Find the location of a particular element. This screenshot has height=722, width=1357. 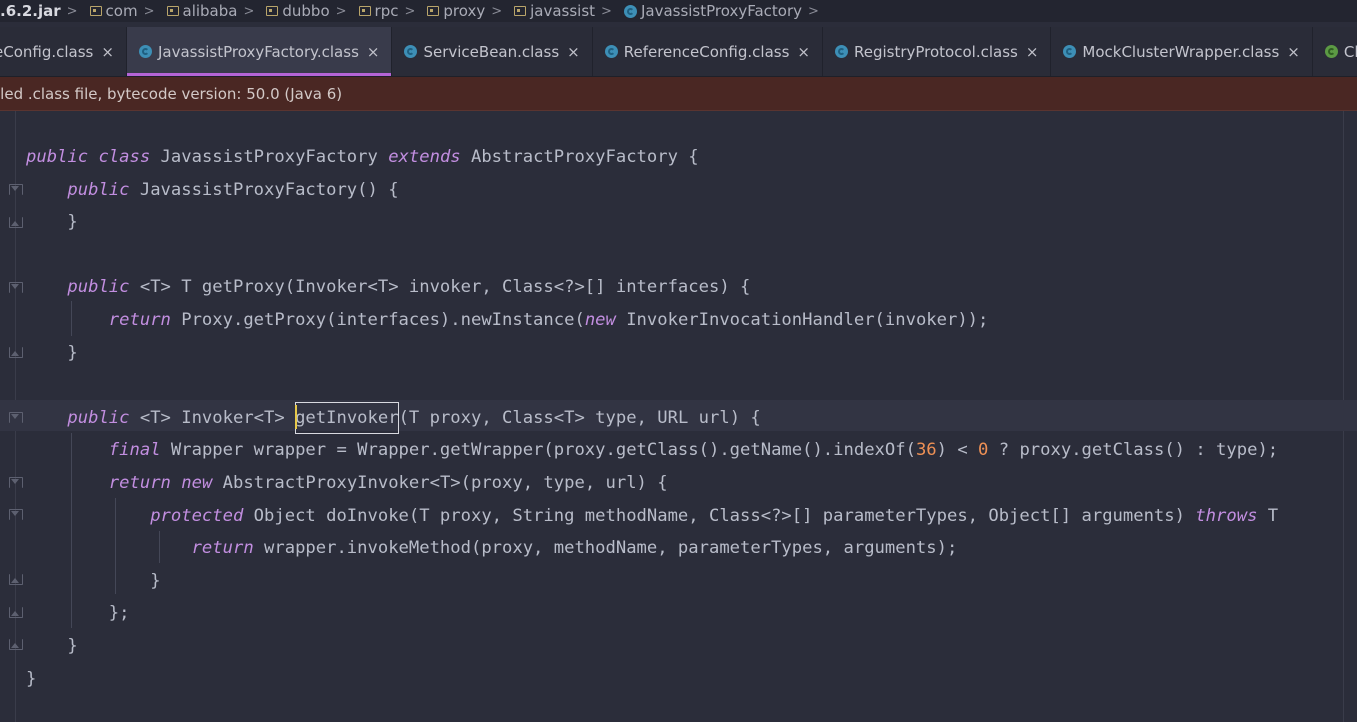

tab-javassist-proxy-factory: JavassistProxyFactory.class × is located at coordinates (259, 51).